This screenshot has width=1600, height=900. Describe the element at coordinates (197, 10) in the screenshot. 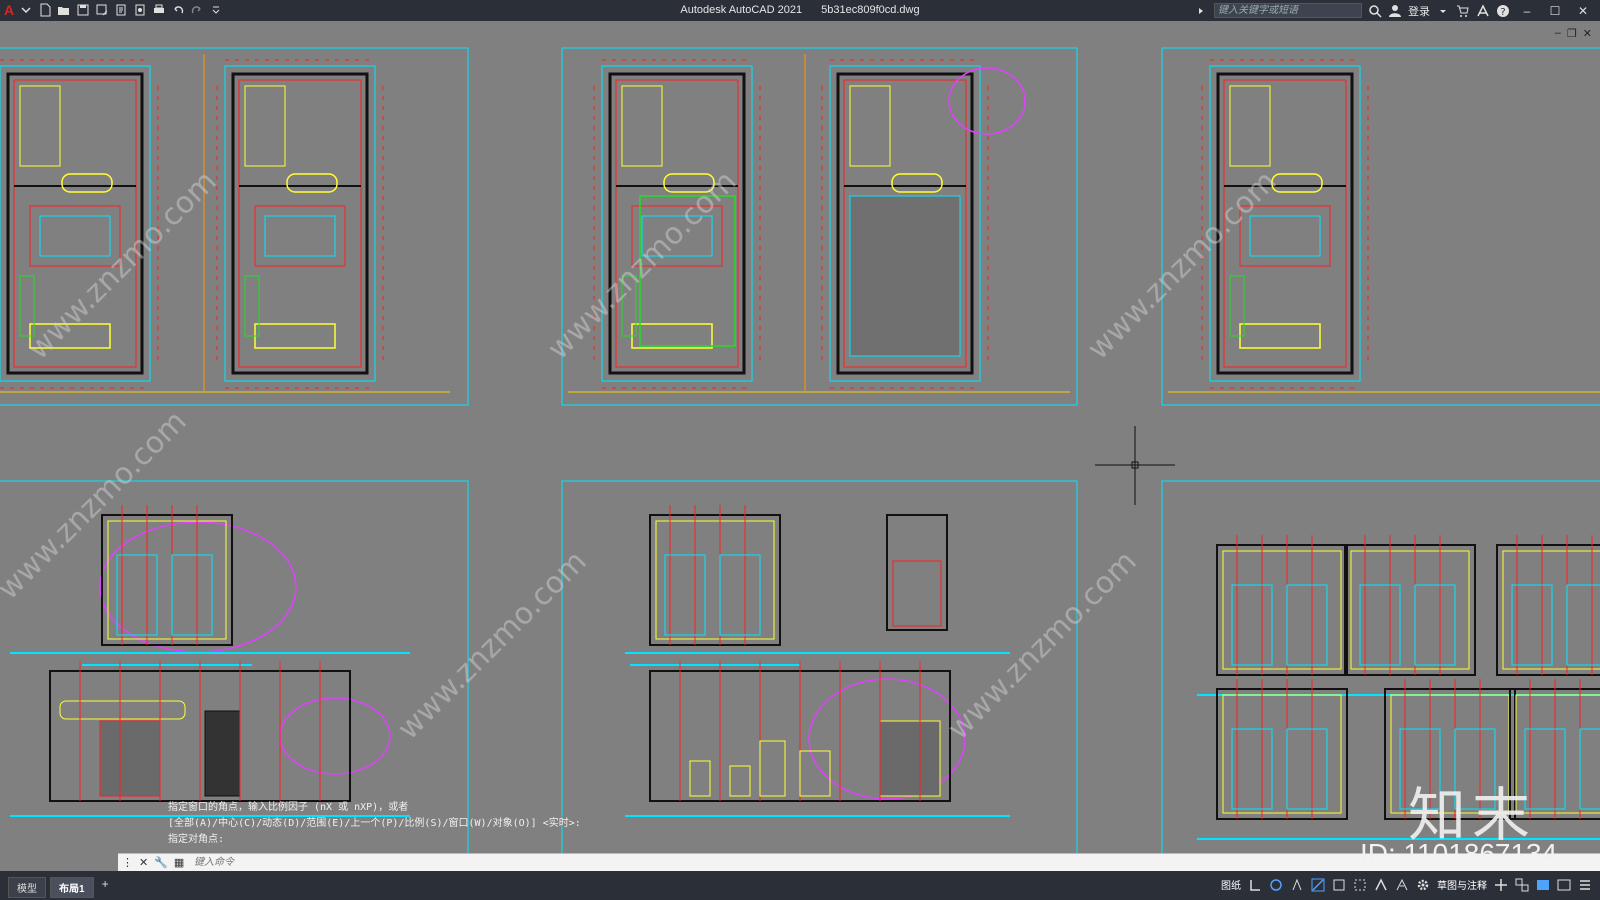

I see `redo-icon` at that location.